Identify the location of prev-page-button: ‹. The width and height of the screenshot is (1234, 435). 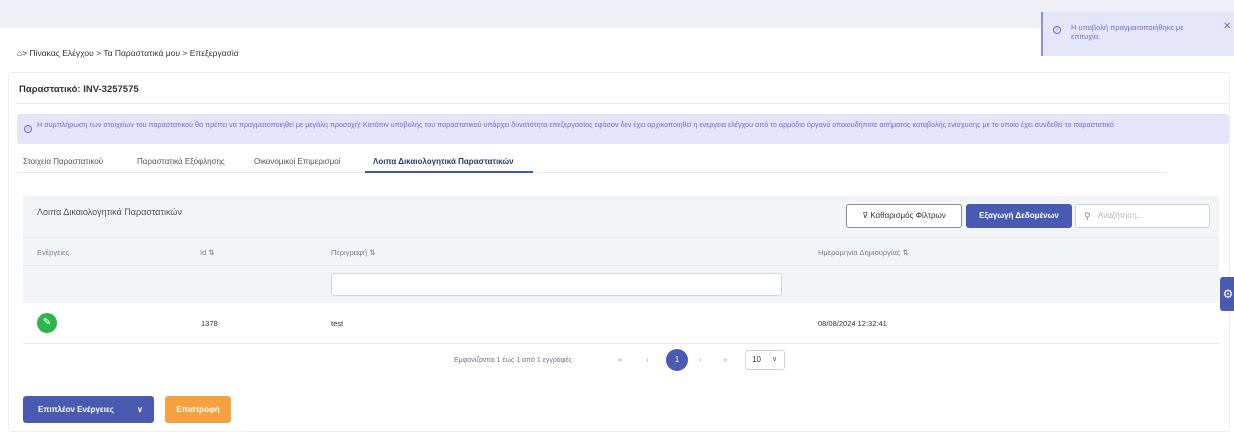
(647, 359).